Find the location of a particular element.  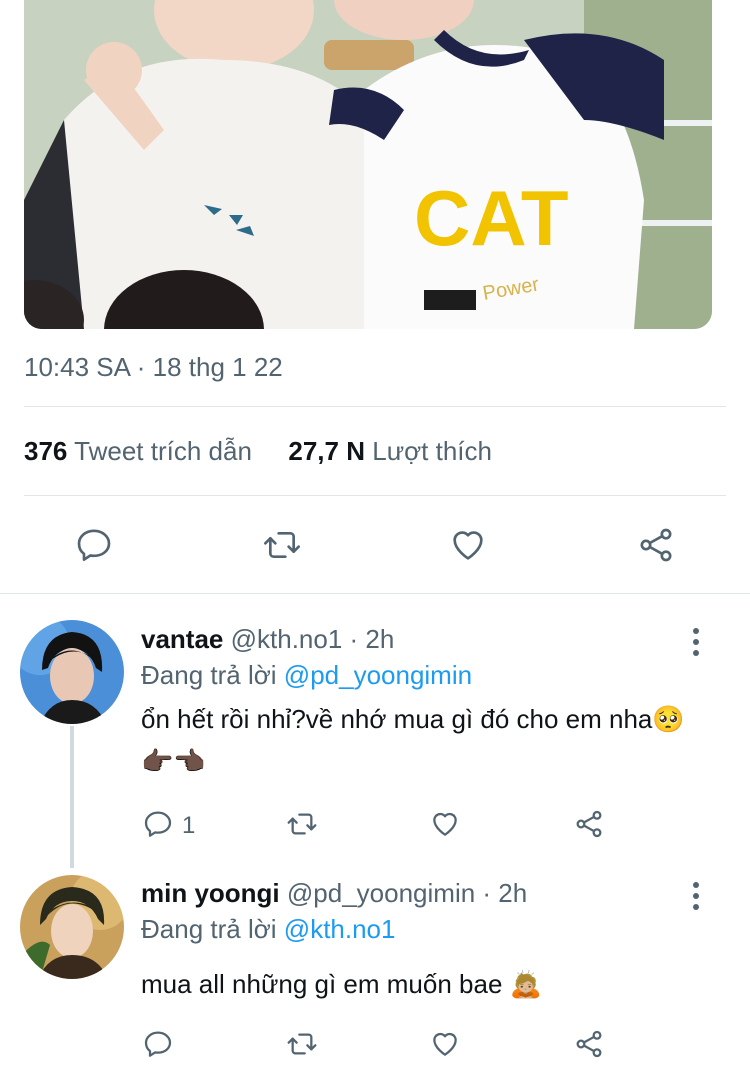

mention-link: @pd_yoongimin is located at coordinates (378, 675).